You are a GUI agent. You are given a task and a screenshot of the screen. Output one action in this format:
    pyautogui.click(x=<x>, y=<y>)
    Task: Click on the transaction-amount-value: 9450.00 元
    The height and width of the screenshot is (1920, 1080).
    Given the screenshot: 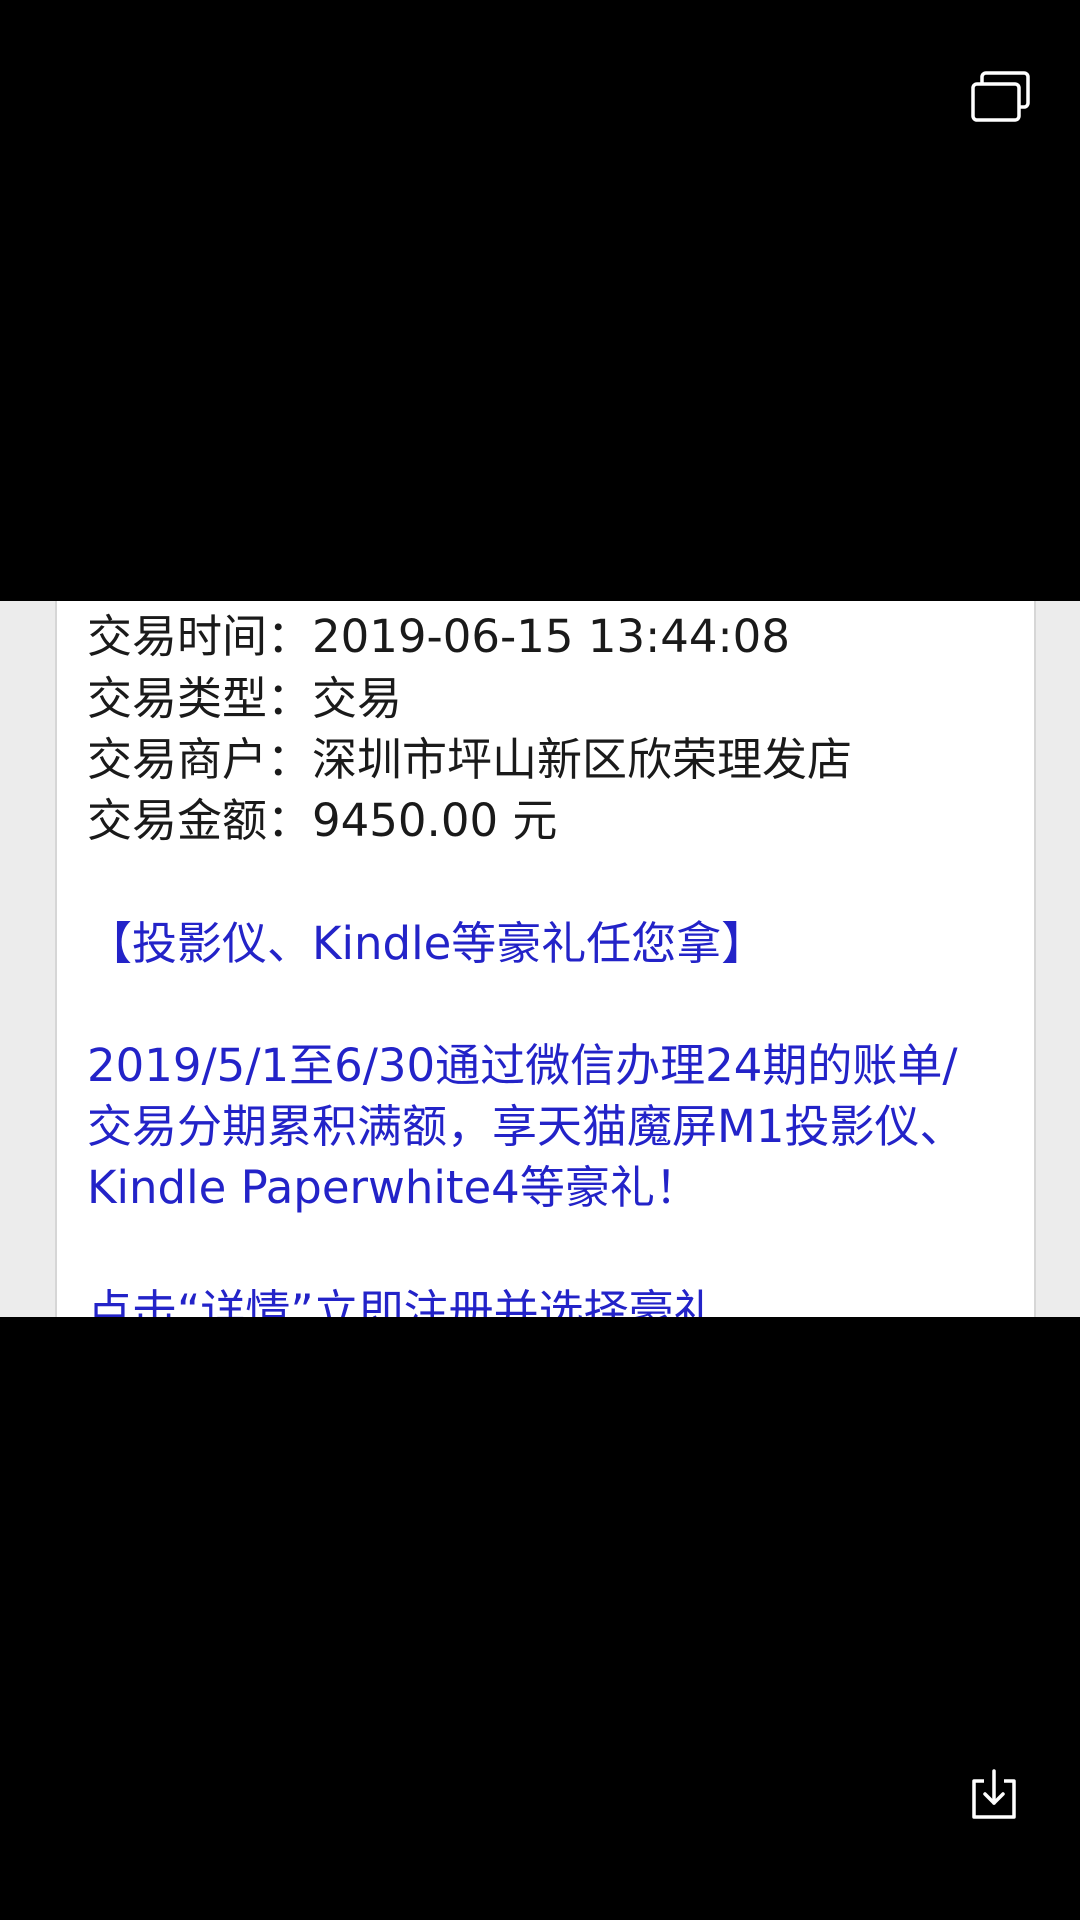 What is the action you would take?
    pyautogui.click(x=435, y=820)
    